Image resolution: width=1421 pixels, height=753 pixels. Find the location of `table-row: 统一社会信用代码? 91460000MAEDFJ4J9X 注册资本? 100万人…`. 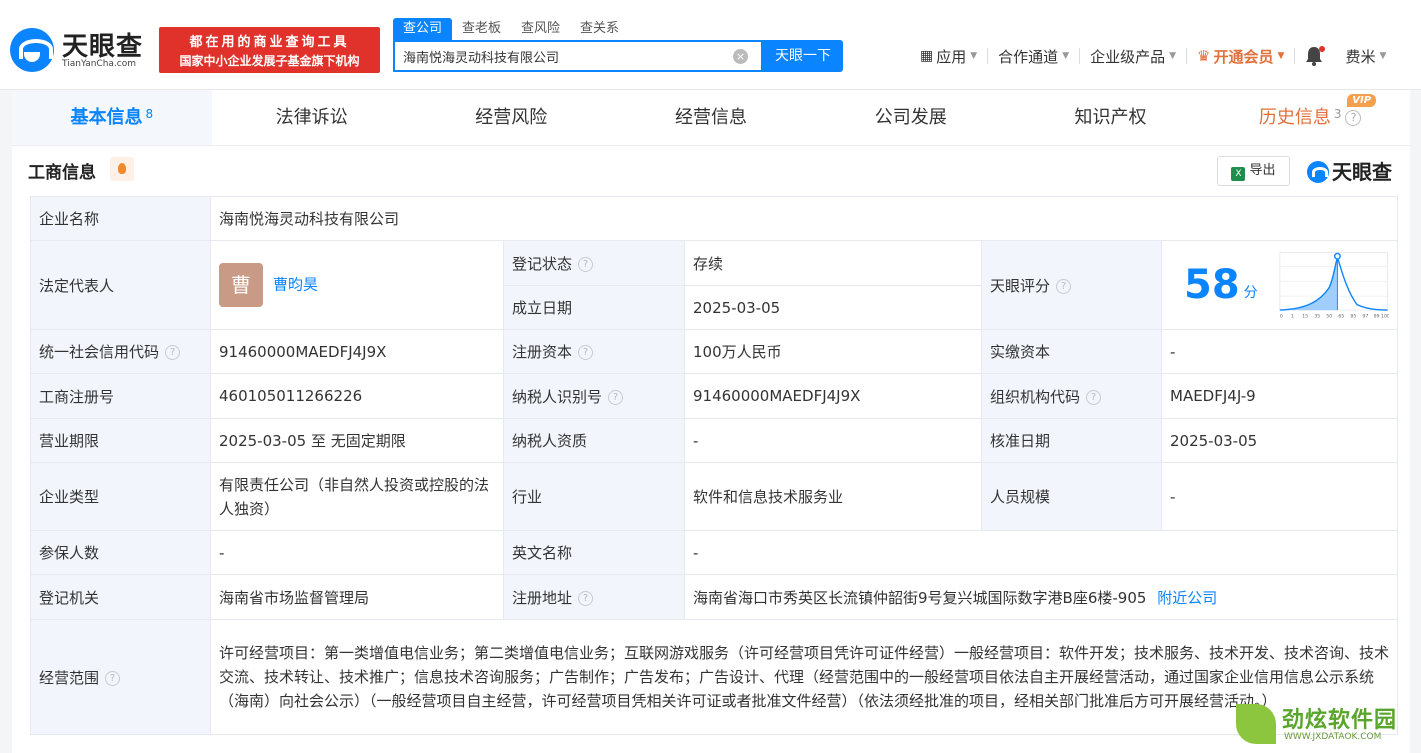

table-row: 统一社会信用代码? 91460000MAEDFJ4J9X 注册资本? 100万人… is located at coordinates (714, 351).